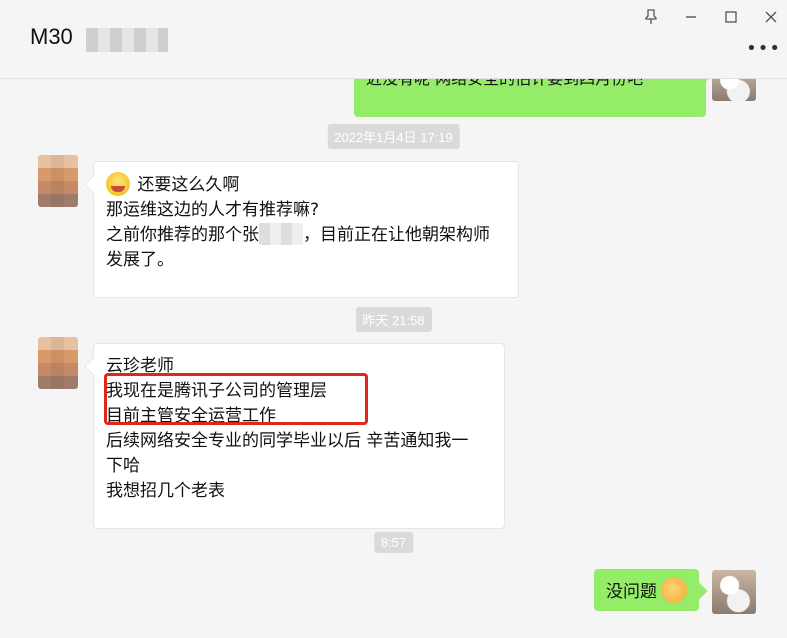 The image size is (787, 638). What do you see at coordinates (165, 491) in the screenshot?
I see `message-line: 我想招几个老表` at bounding box center [165, 491].